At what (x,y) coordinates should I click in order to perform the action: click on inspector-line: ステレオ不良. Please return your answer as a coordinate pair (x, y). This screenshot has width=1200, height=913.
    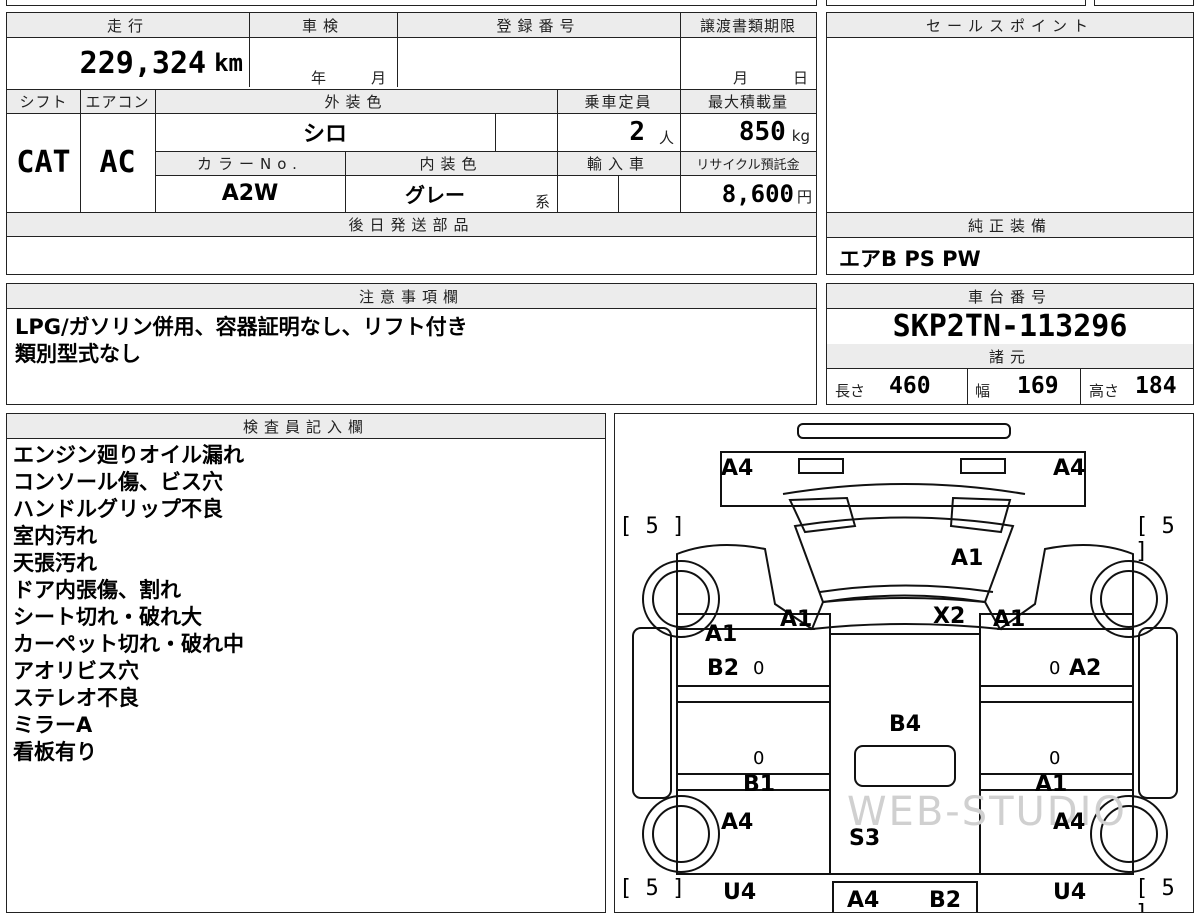
    Looking at the image, I should click on (76, 698).